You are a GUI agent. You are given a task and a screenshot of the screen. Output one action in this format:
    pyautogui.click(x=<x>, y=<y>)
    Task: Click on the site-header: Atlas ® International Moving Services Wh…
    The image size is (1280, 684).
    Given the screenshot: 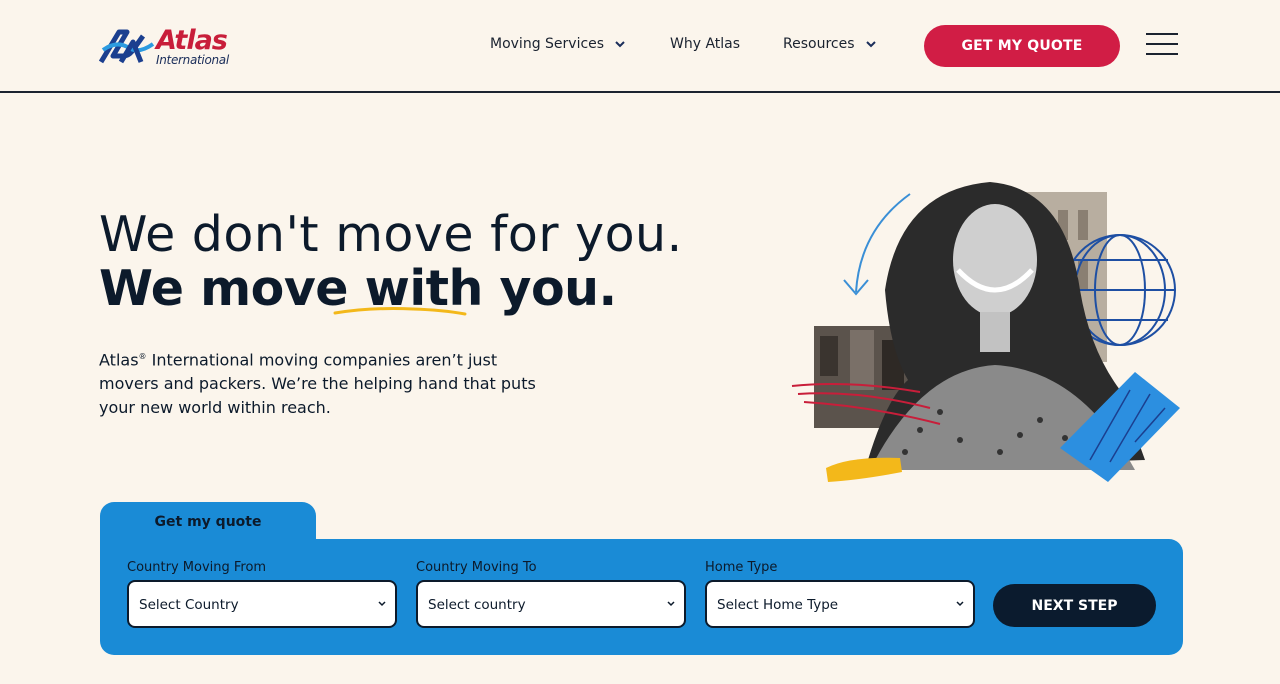 What is the action you would take?
    pyautogui.click(x=640, y=46)
    